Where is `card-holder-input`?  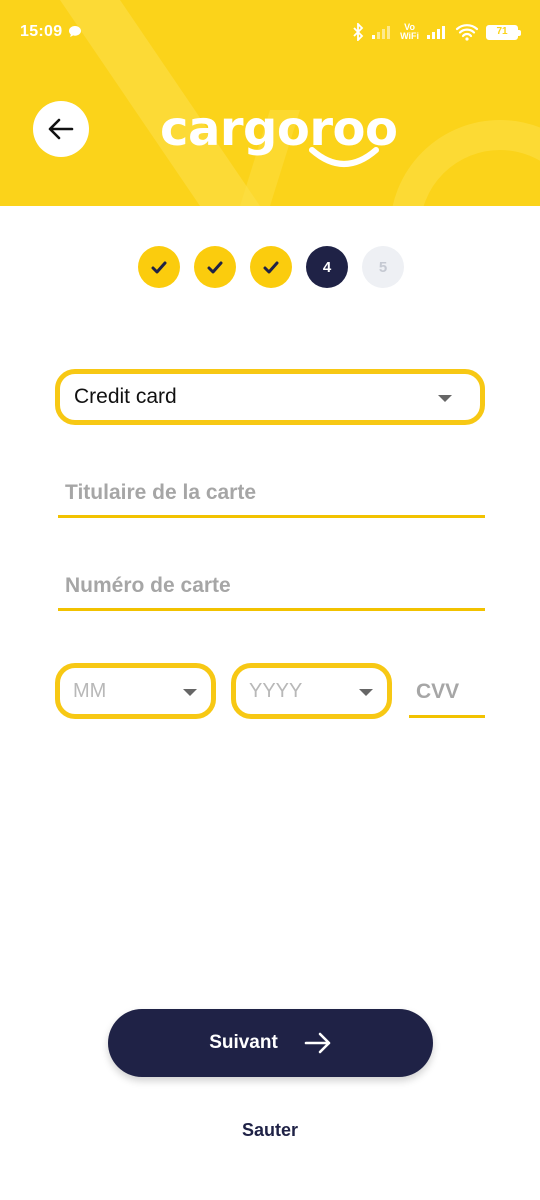 card-holder-input is located at coordinates (271, 492).